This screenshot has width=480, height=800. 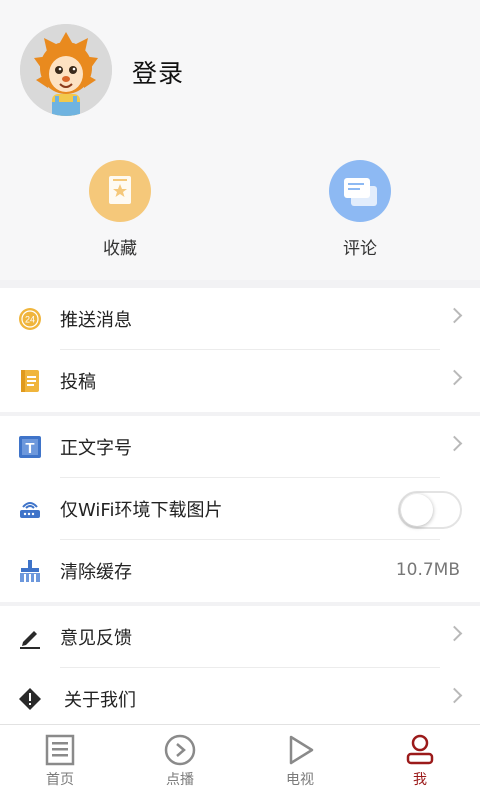 I want to click on menu-item-about: 关于我们, so click(x=240, y=696).